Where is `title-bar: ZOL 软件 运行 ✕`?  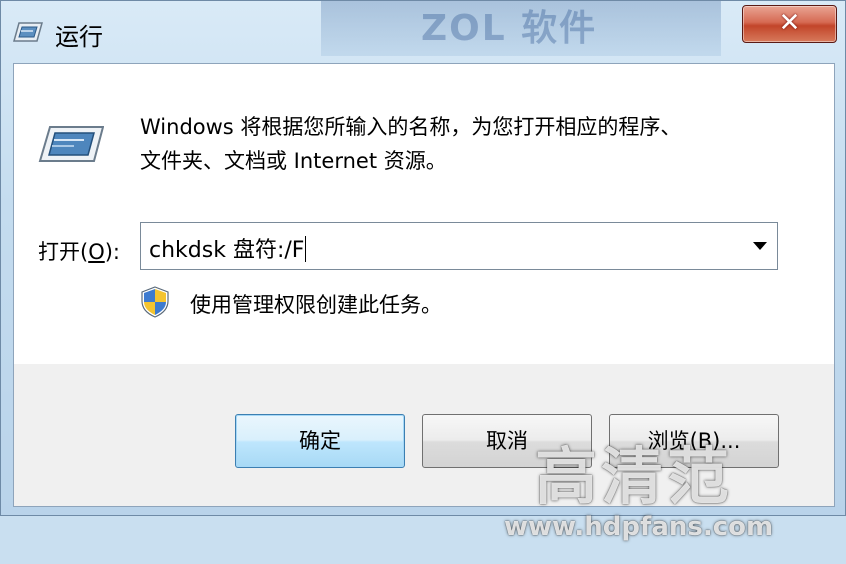
title-bar: ZOL 软件 运行 ✕ is located at coordinates (423, 31).